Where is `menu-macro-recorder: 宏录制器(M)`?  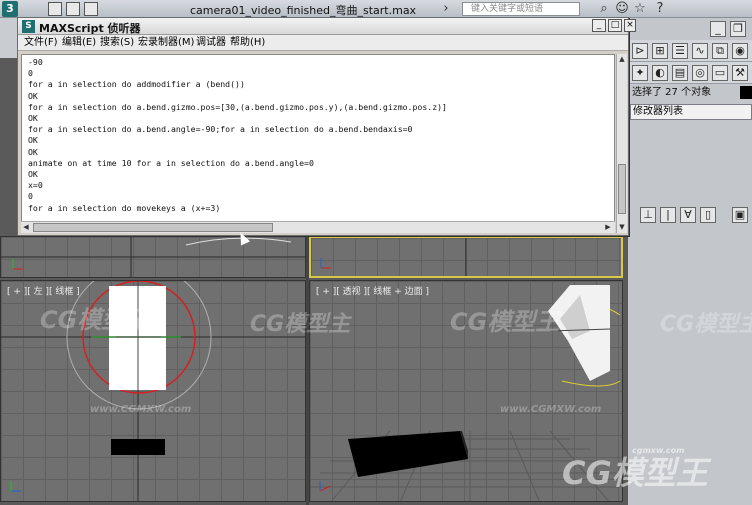
menu-macro-recorder: 宏录制器(M) is located at coordinates (166, 43).